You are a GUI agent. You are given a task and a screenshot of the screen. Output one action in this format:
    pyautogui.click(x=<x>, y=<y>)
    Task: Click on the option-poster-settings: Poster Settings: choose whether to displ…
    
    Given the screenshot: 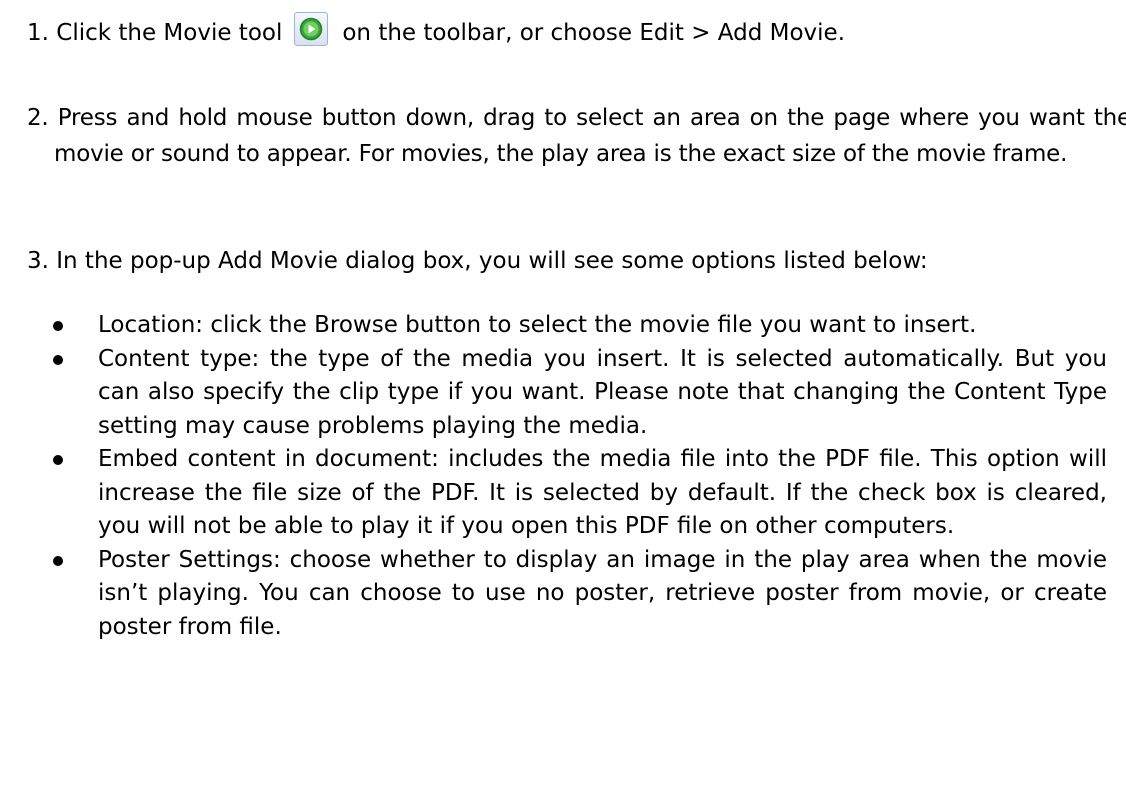 What is the action you would take?
    pyautogui.click(x=577, y=594)
    